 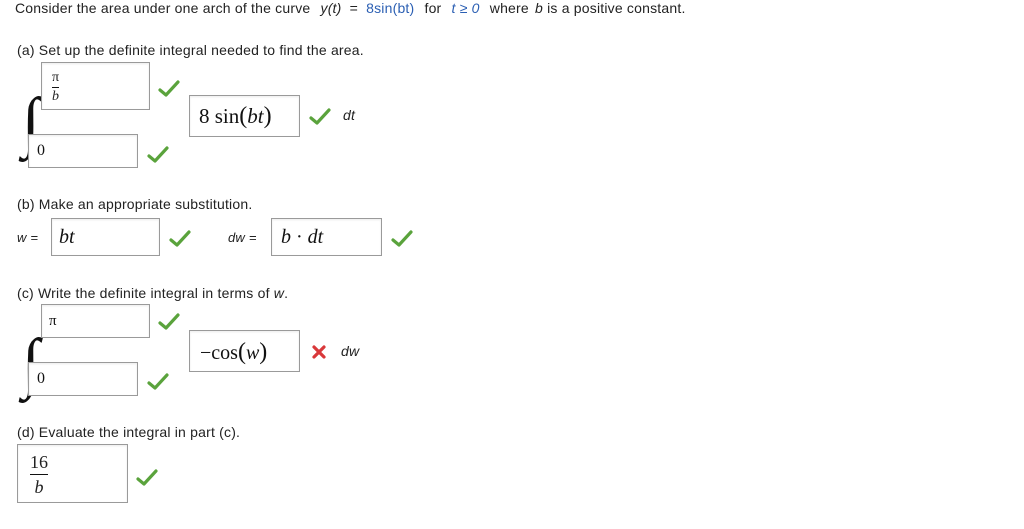 What do you see at coordinates (390, 8) in the screenshot?
I see `curve-rhs: 8sin(bt)` at bounding box center [390, 8].